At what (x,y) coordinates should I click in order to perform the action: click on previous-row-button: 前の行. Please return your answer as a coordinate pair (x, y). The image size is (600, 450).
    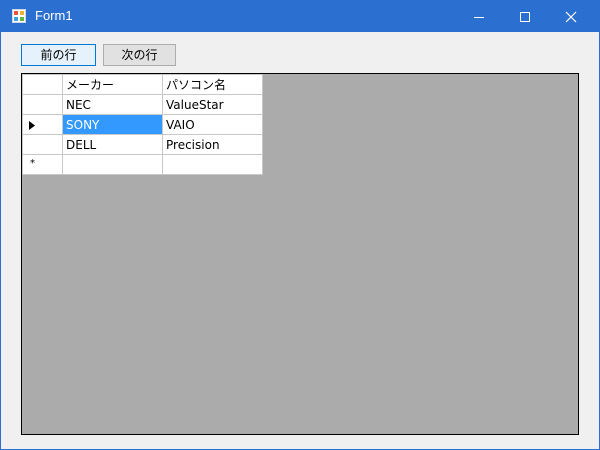
    Looking at the image, I should click on (58, 55).